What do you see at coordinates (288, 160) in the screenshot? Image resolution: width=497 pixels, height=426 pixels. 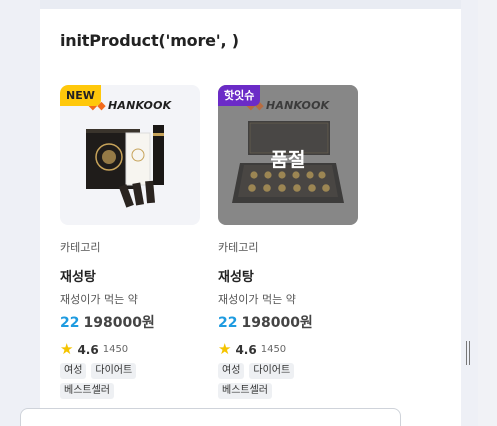 I see `soldout-label: 품절` at bounding box center [288, 160].